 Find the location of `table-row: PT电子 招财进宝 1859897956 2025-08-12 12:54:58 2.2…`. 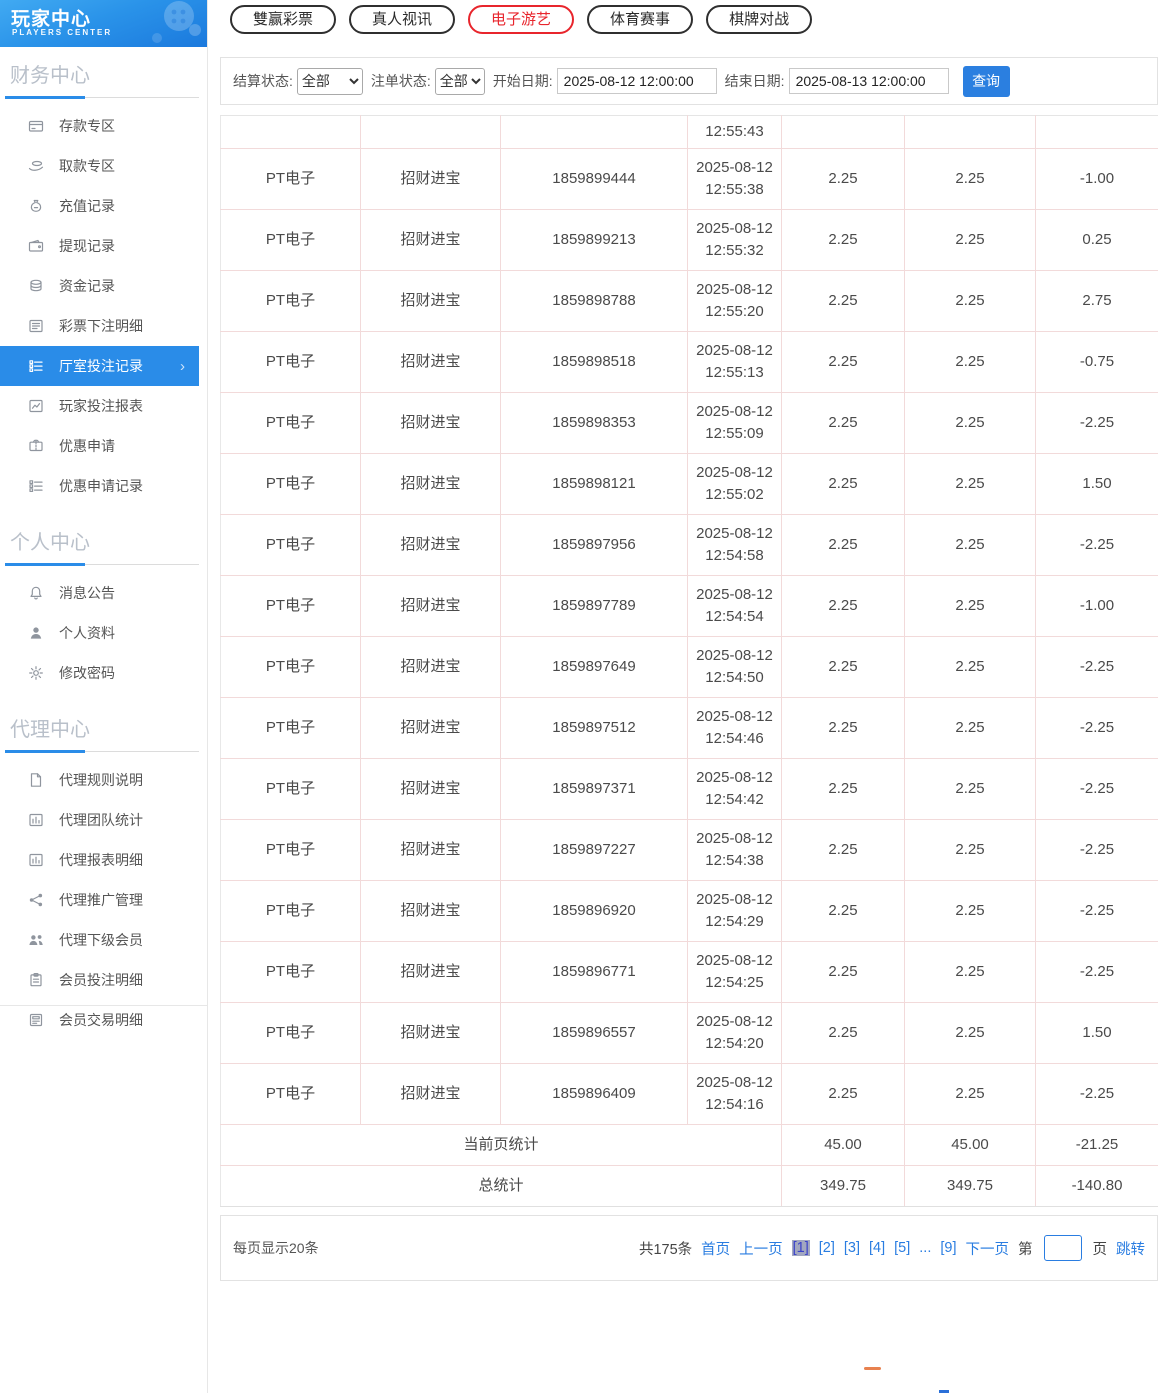

table-row: PT电子 招财进宝 1859897956 2025-08-12 12:54:58 2.2… is located at coordinates (689, 545).